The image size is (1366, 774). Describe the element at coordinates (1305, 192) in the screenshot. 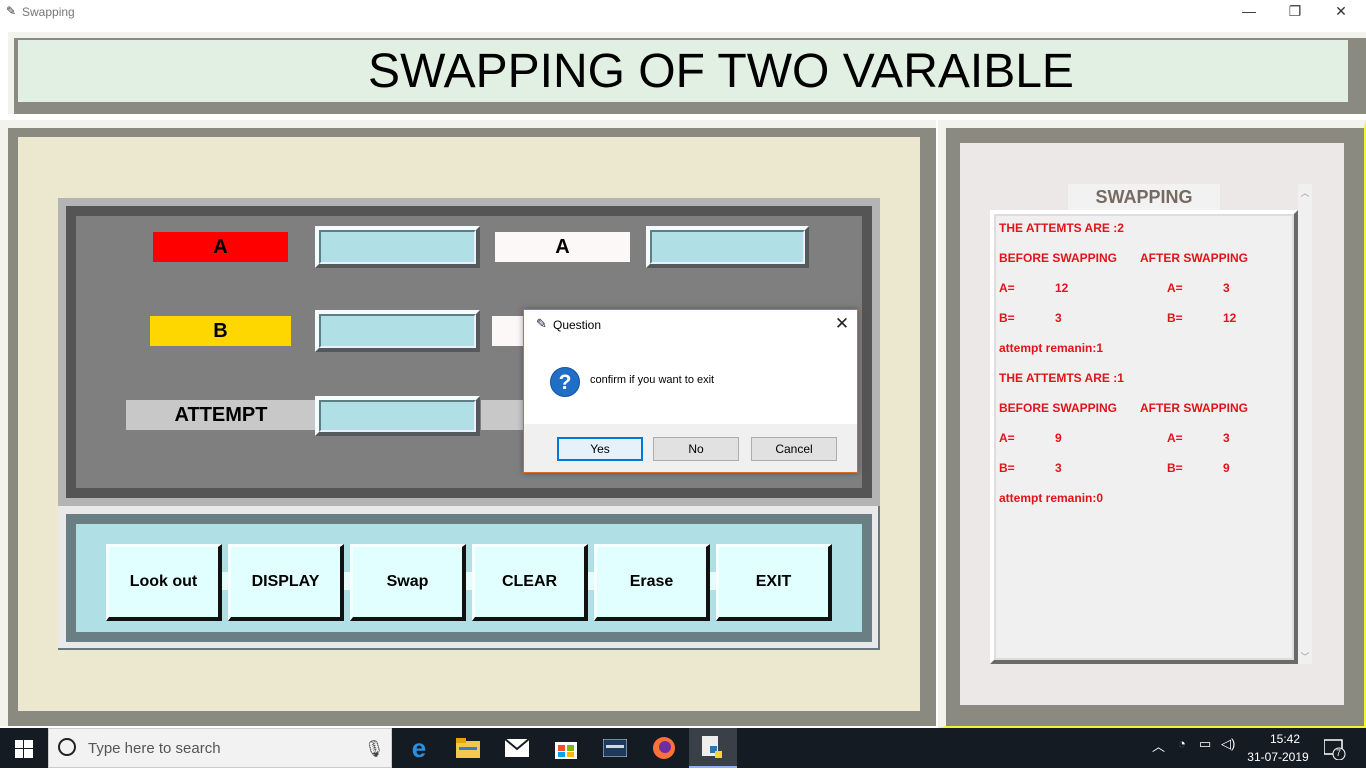

I see `scroll-up-icon: ︿` at that location.